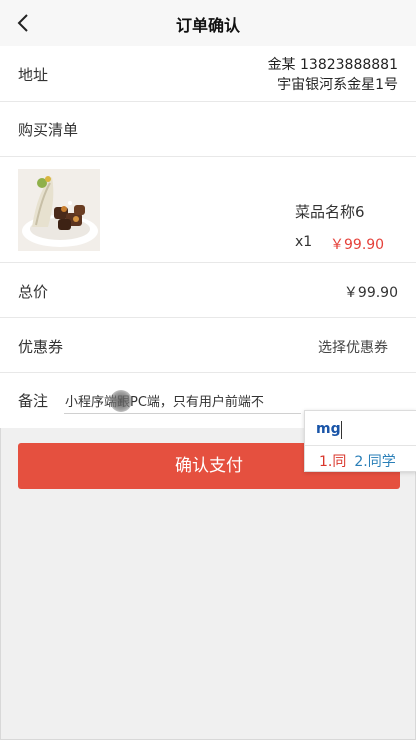  Describe the element at coordinates (208, 345) in the screenshot. I see `coupon-row: 优惠券 选择优惠券` at that location.